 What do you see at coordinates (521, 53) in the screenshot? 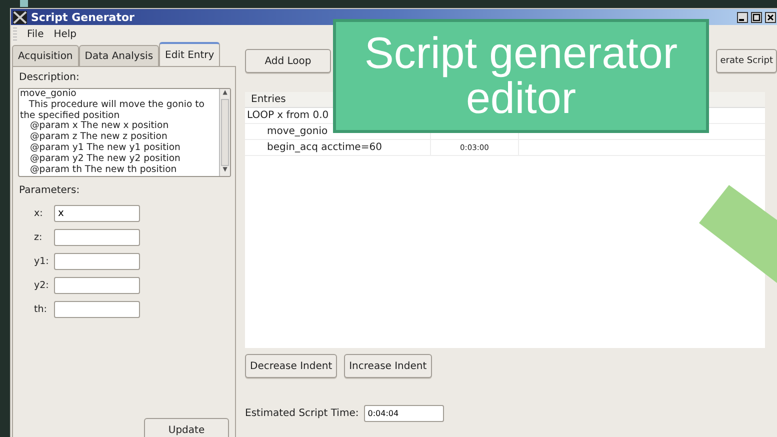
I see `callout-text: Script generator` at bounding box center [521, 53].